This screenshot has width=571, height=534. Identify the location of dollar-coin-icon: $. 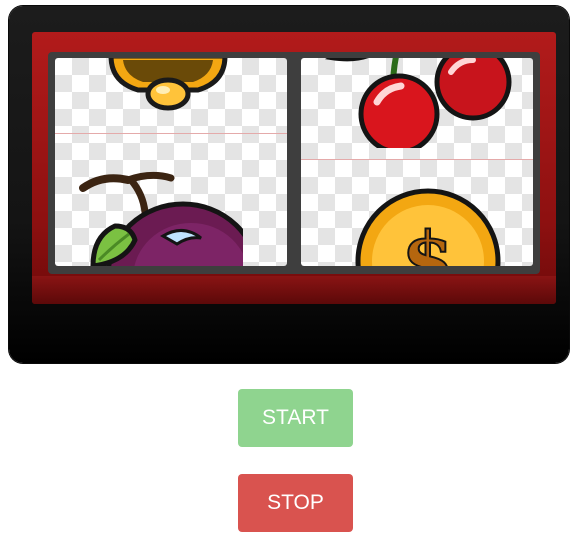
(428, 227).